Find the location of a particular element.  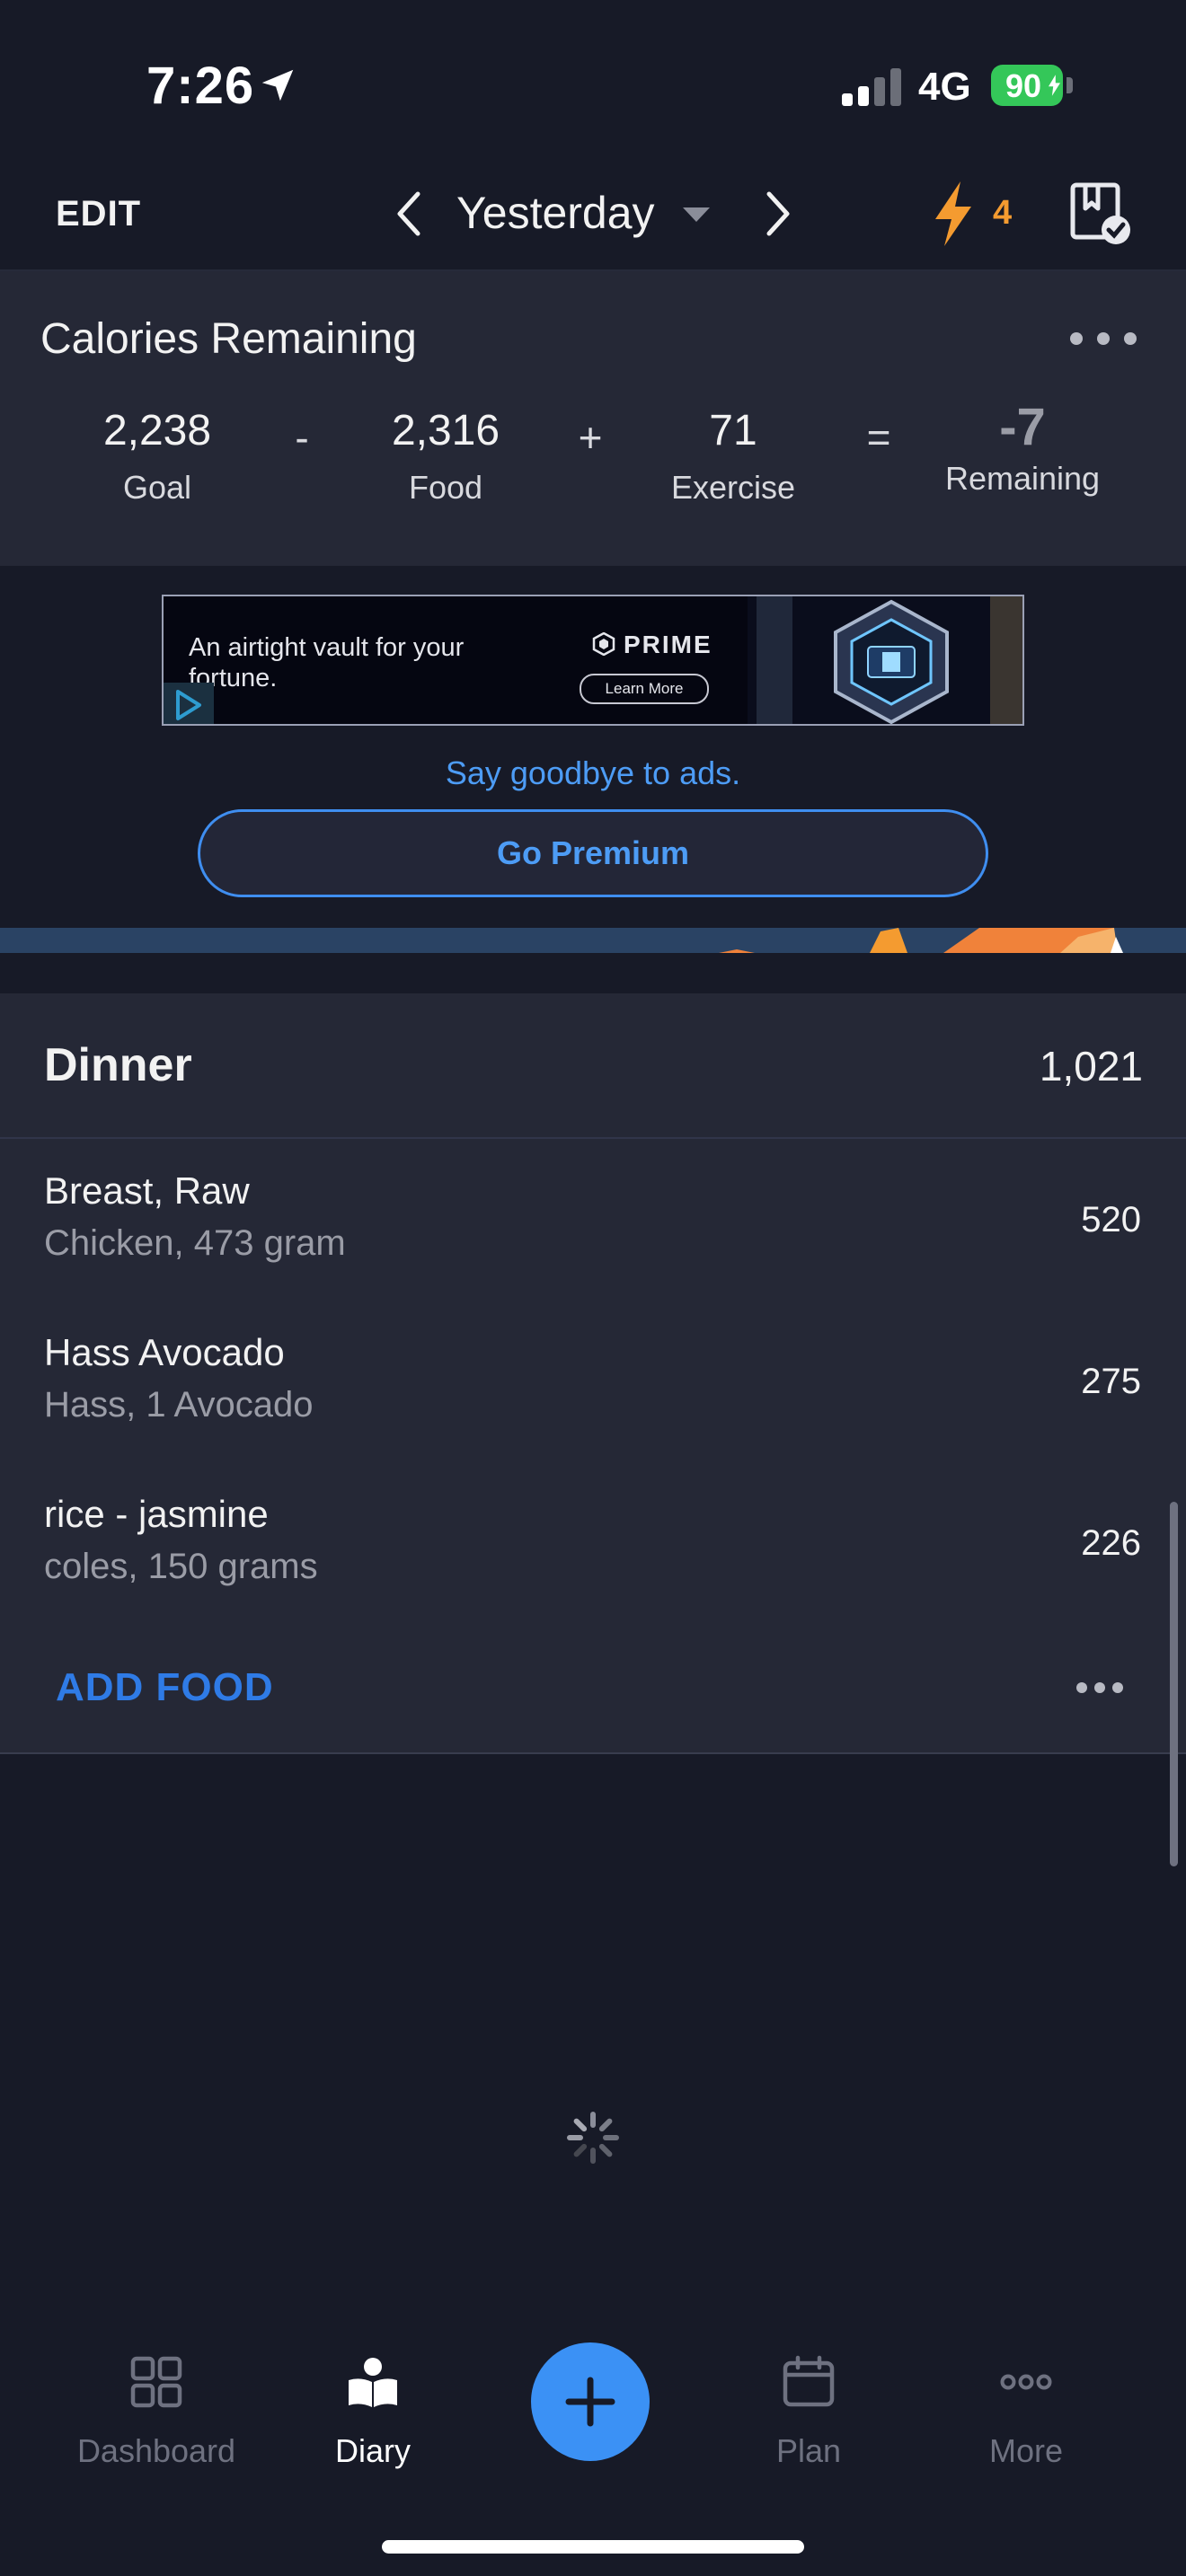

ad-text: An airtight vault for your fortune. is located at coordinates (327, 663).